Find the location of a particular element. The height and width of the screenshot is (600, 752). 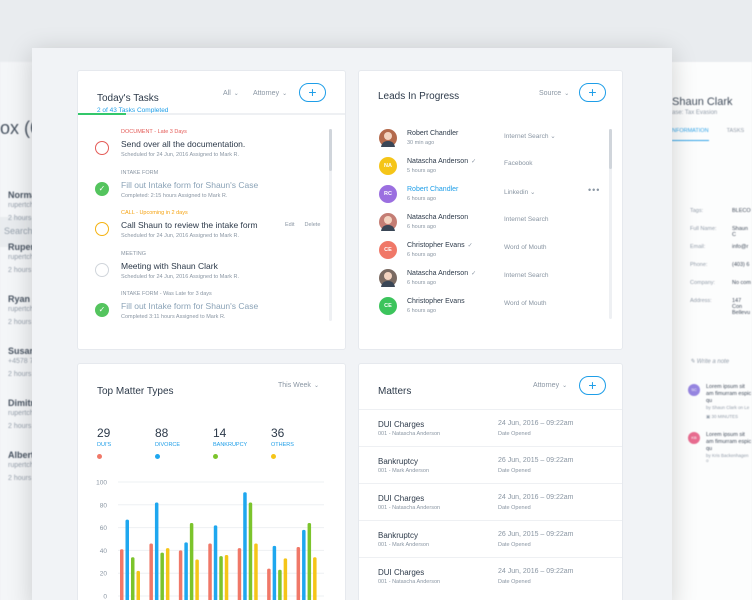

leads-filter-source: Source ⌄ is located at coordinates (554, 93).